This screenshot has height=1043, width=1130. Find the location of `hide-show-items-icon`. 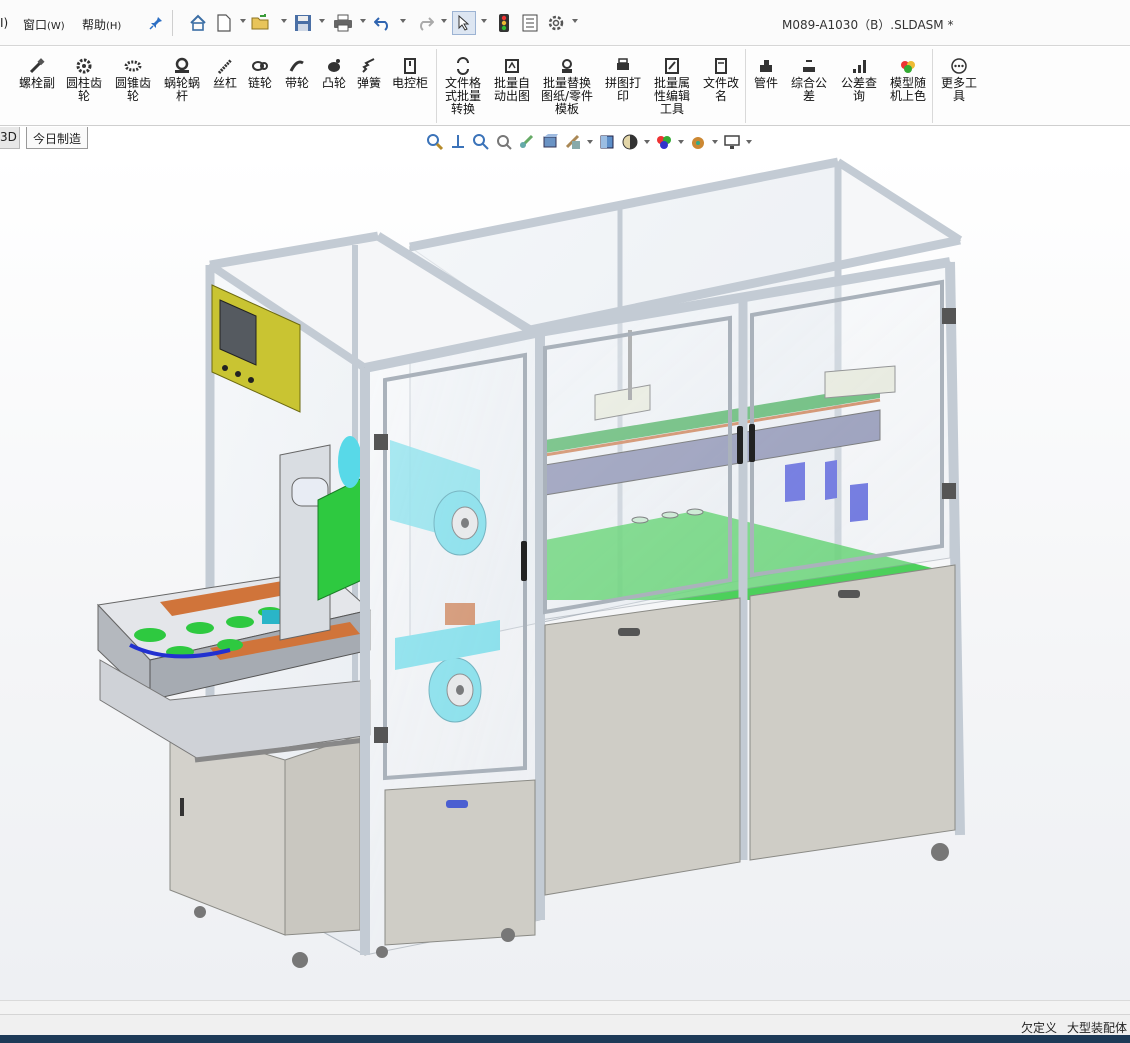

hide-show-items-icon is located at coordinates (607, 142).